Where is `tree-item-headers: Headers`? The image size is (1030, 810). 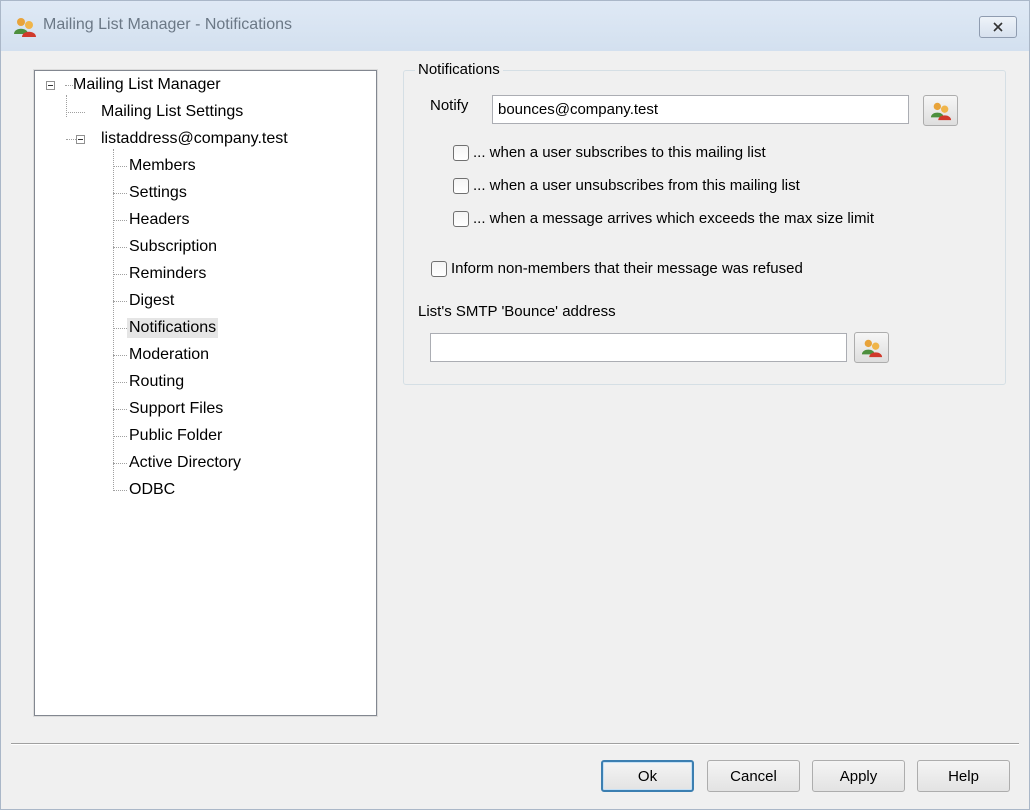
tree-item-headers: Headers is located at coordinates (159, 220).